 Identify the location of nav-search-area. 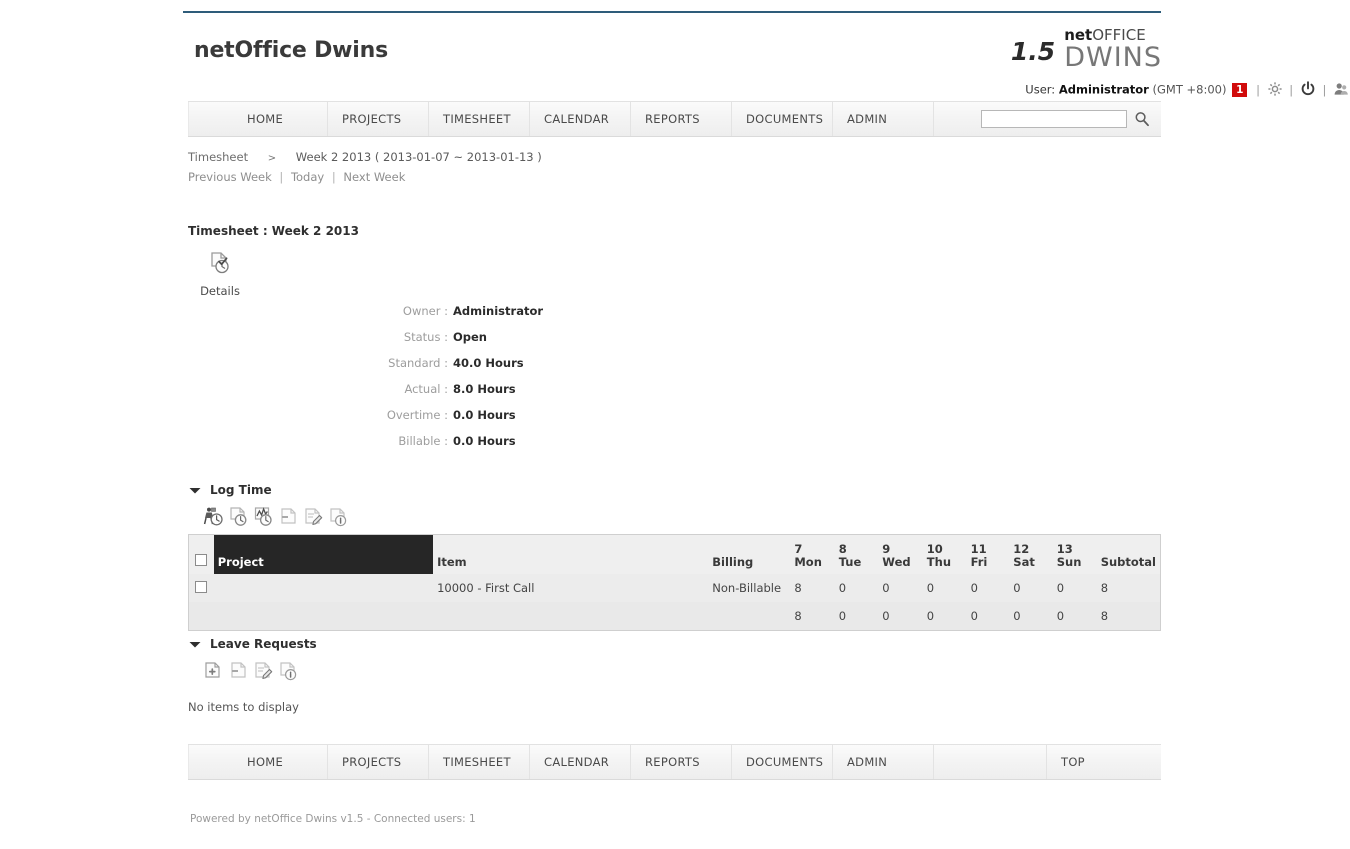
(1047, 119).